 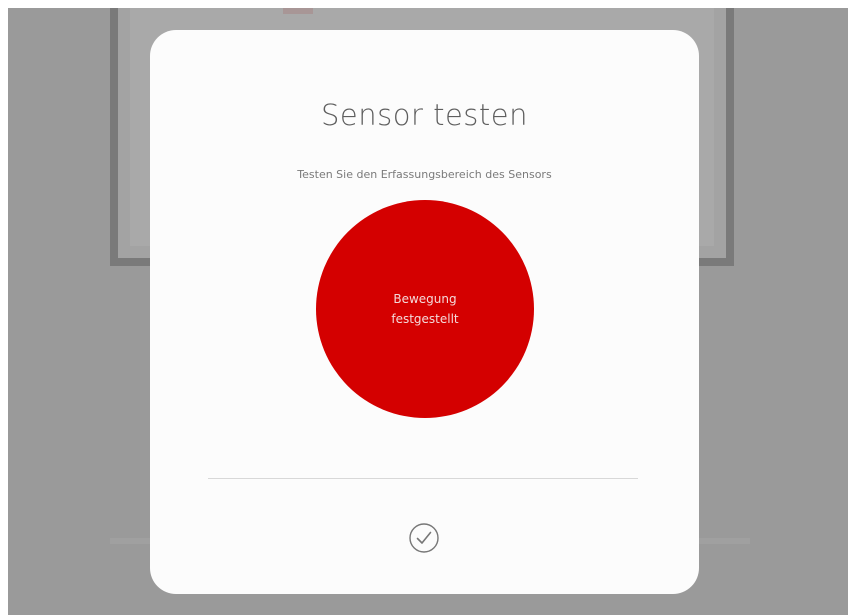 I want to click on background-mark, so click(x=298, y=11).